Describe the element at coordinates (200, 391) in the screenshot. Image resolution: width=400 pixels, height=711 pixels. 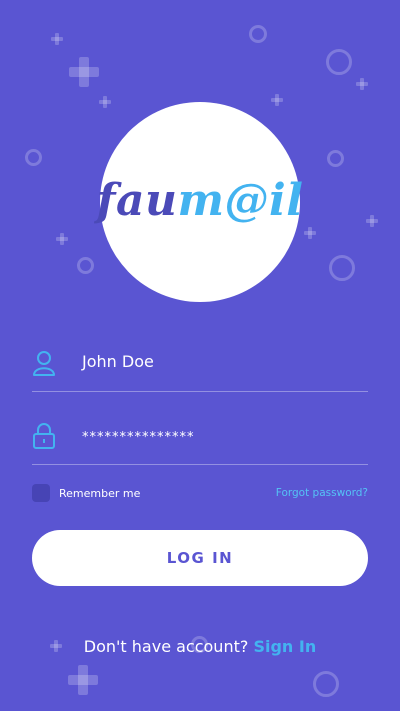
I see `username-underline` at that location.